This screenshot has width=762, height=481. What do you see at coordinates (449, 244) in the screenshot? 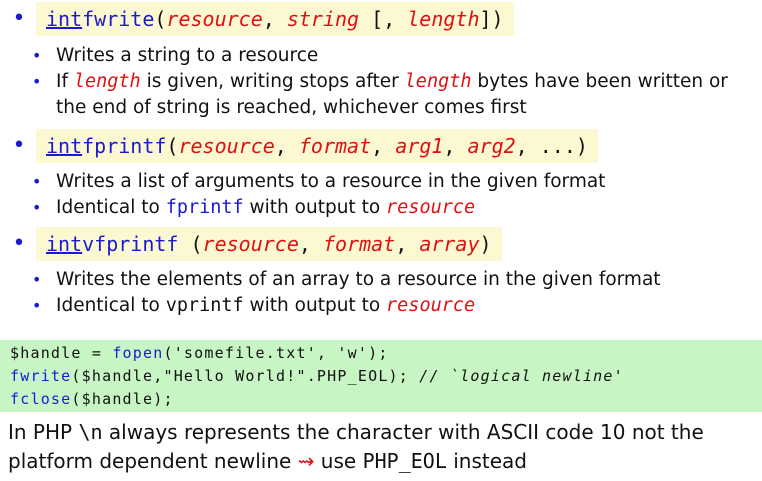
I see `param: array` at bounding box center [449, 244].